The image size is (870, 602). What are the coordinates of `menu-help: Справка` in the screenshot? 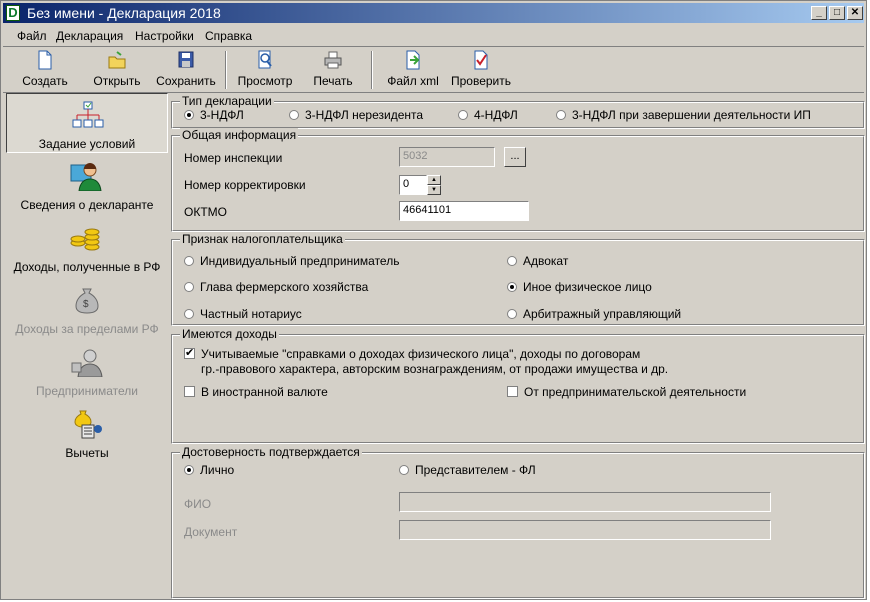 It's located at (228, 36).